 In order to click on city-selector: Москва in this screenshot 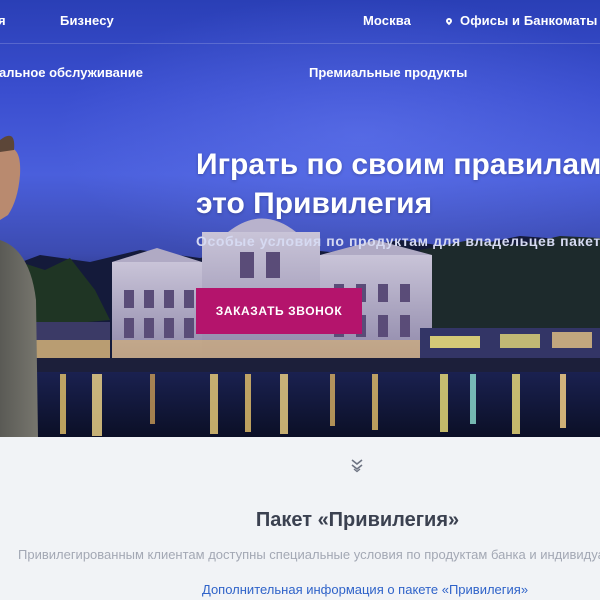, I will do `click(387, 20)`.